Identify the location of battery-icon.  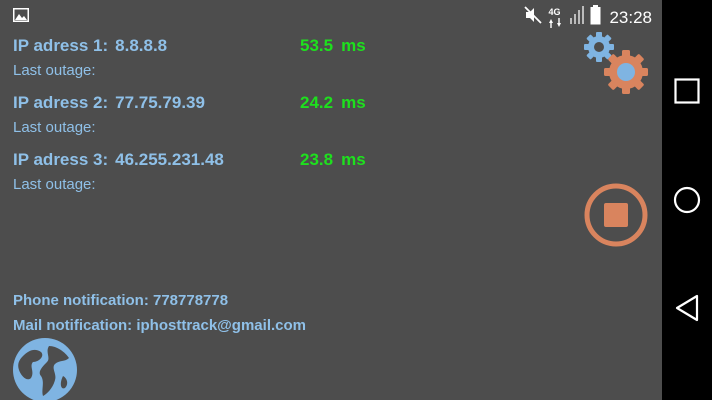
(595, 17).